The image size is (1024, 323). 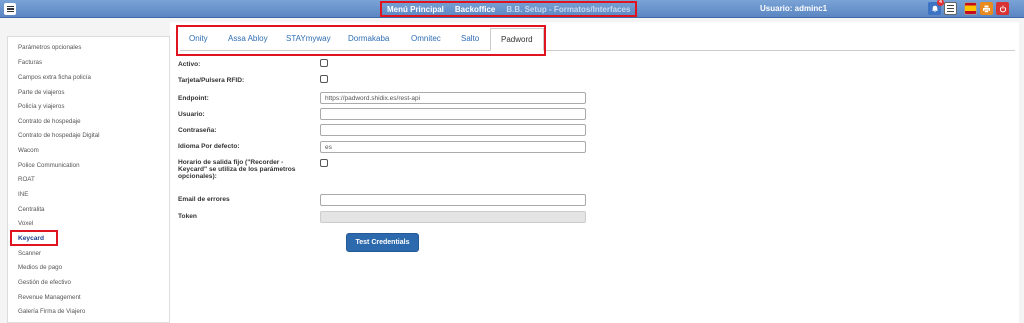 What do you see at coordinates (209, 146) in the screenshot?
I see `idioma-label: Idioma Por defecto:` at bounding box center [209, 146].